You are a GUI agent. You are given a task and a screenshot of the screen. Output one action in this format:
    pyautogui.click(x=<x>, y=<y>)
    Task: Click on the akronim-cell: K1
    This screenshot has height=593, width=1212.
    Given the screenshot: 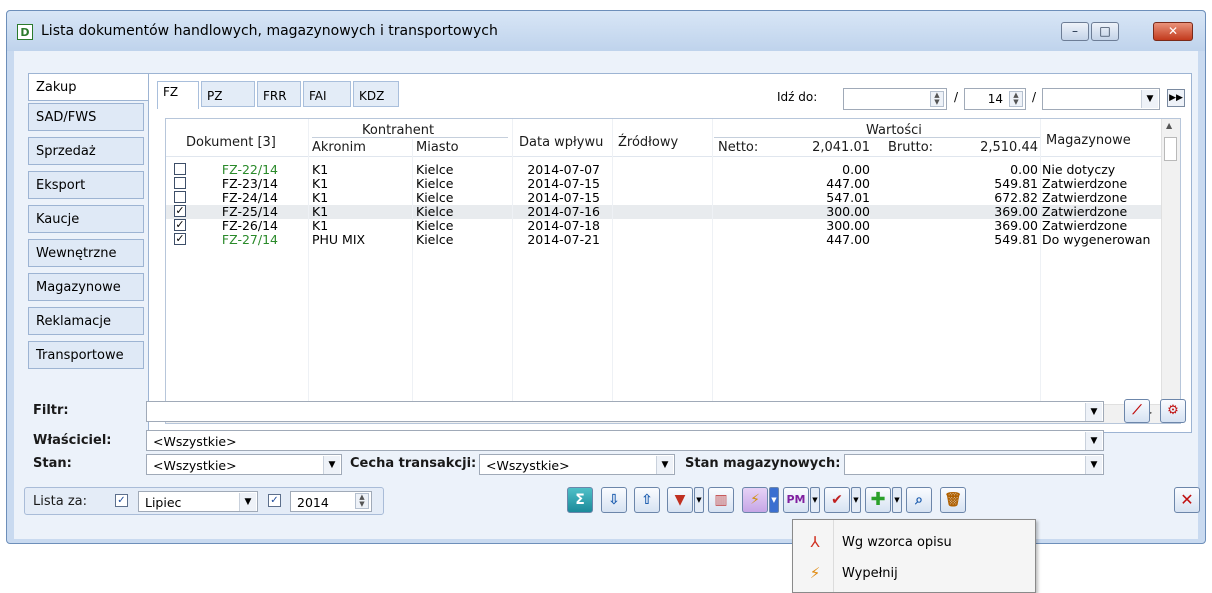 What is the action you would take?
    pyautogui.click(x=320, y=197)
    